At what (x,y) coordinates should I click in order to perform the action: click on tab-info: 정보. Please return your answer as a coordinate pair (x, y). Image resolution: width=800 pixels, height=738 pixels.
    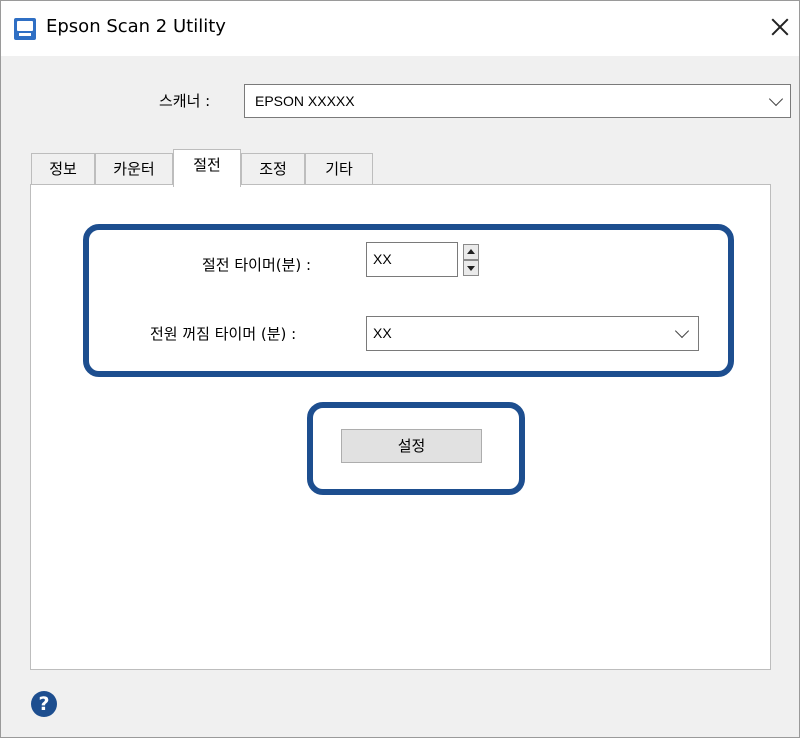
    Looking at the image, I should click on (63, 169).